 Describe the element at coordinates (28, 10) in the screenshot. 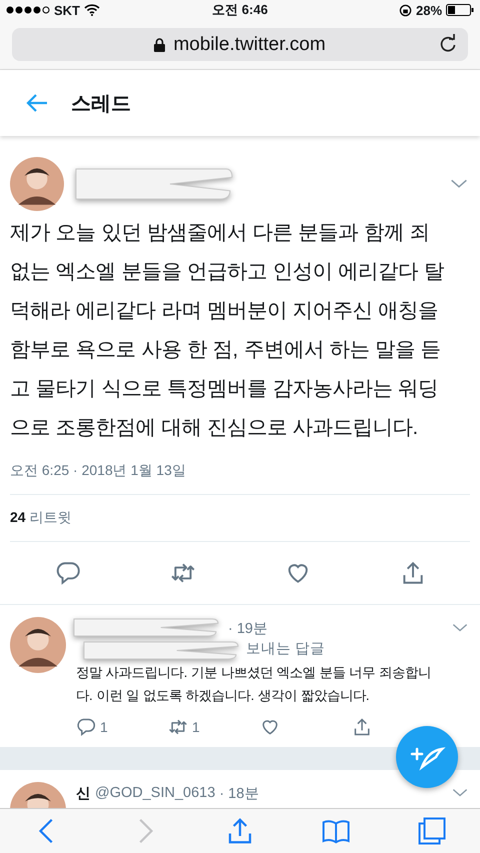

I see `signal-dots-icon` at that location.